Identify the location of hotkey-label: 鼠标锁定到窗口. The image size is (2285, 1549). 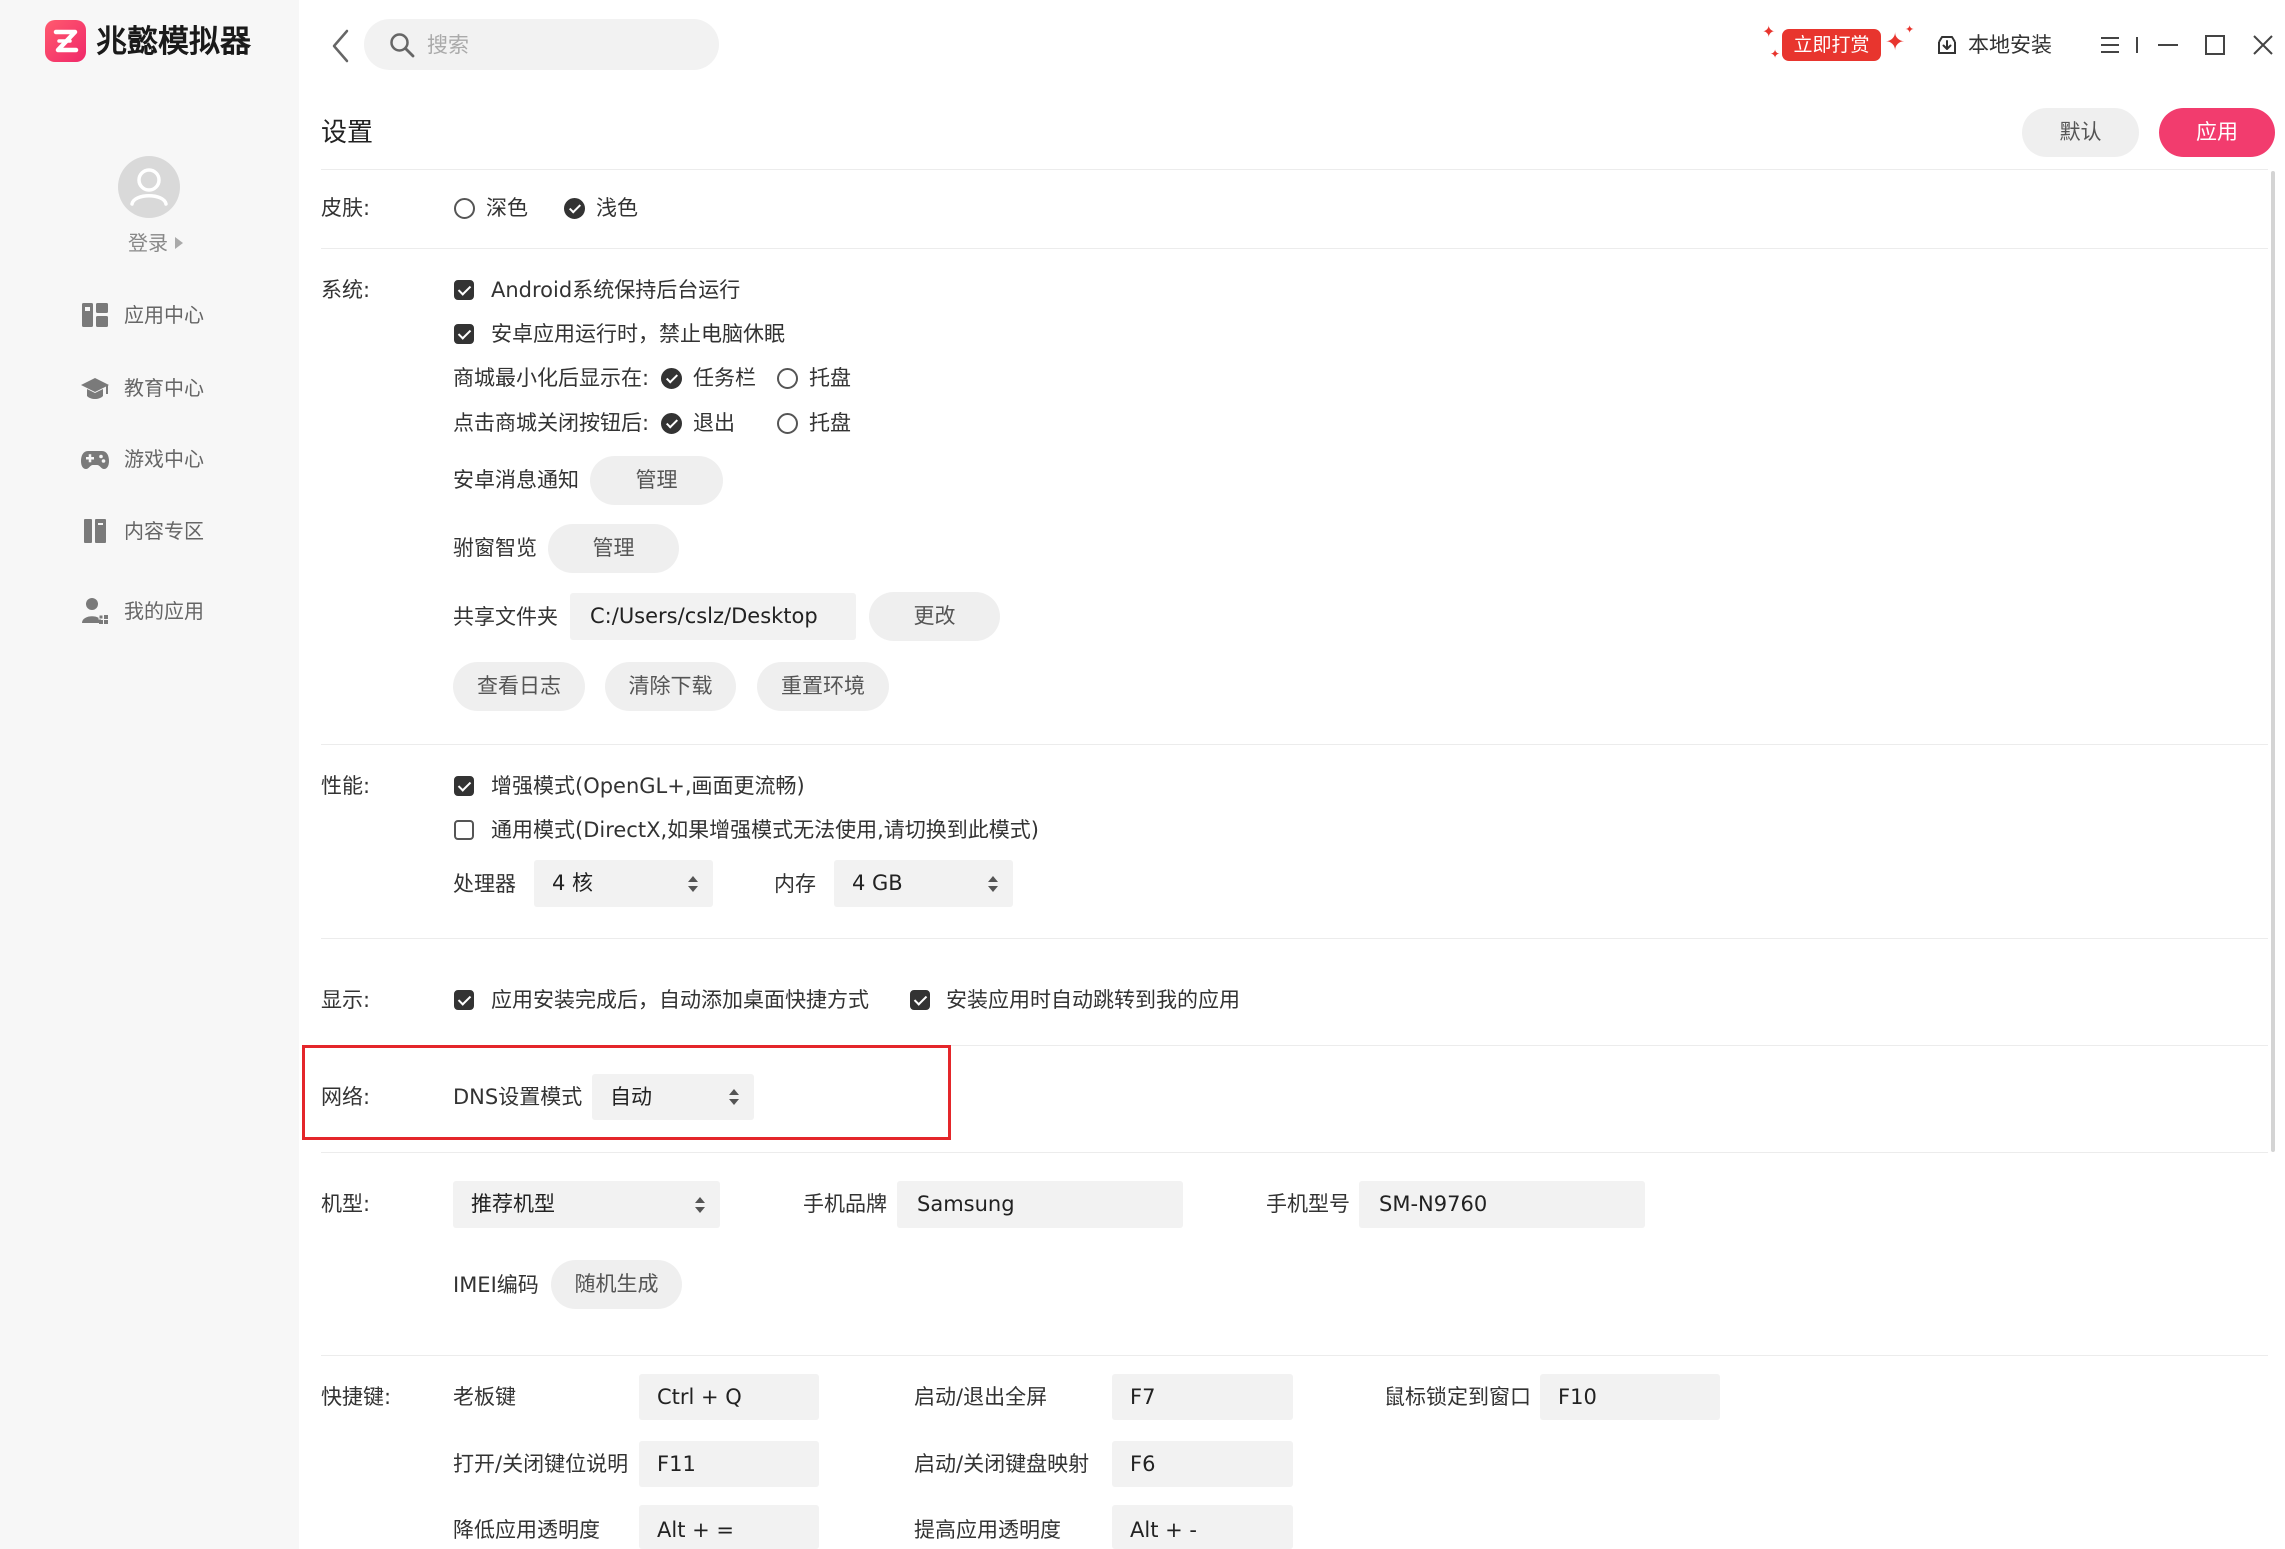
(1457, 1397).